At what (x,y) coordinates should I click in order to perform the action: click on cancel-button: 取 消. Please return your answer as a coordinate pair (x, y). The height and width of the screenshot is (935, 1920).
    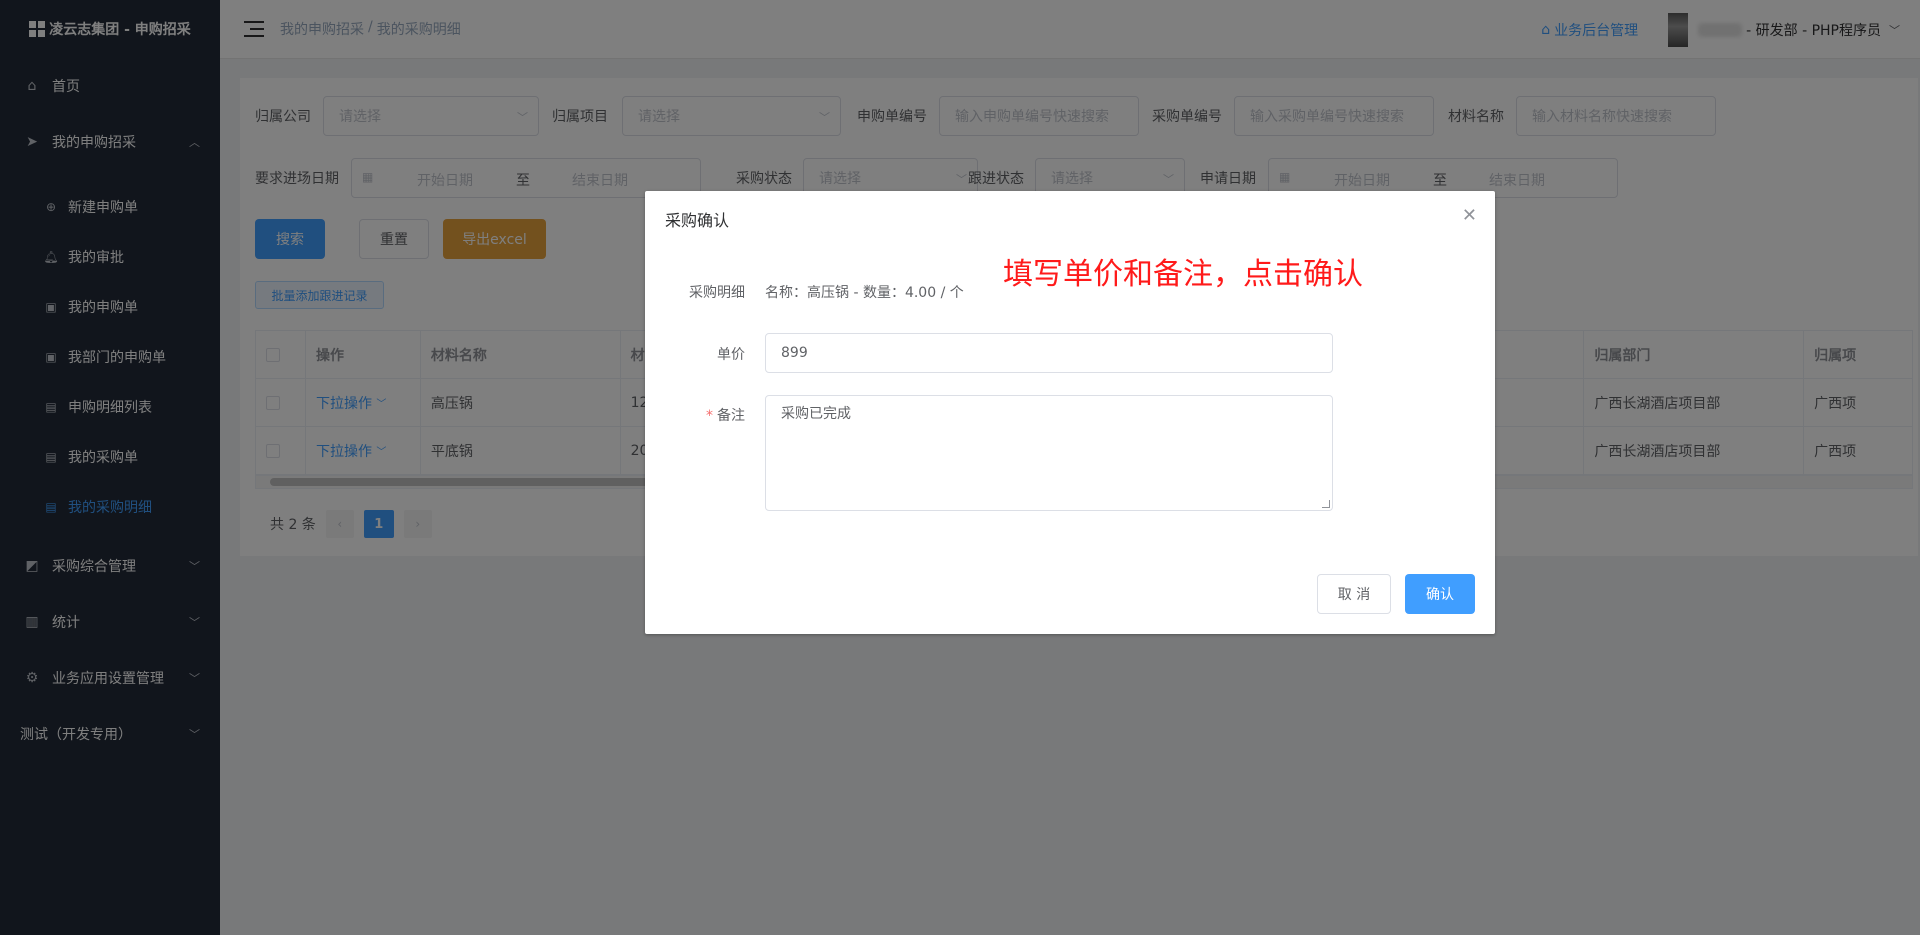
    Looking at the image, I should click on (1354, 594).